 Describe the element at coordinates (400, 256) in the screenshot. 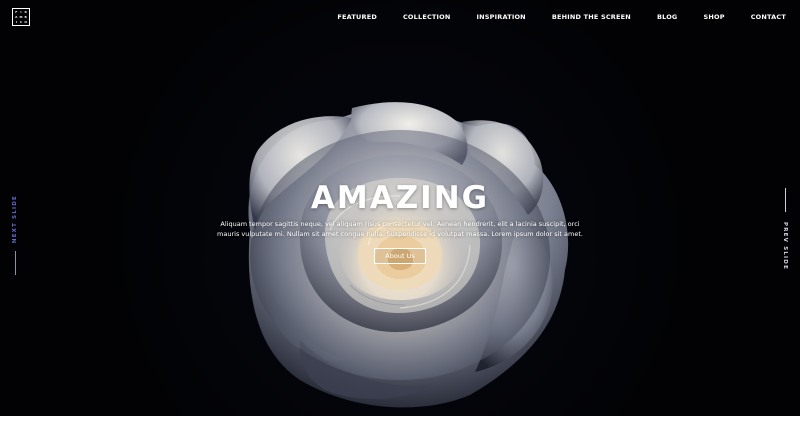

I see `about-us-button: About Us` at that location.